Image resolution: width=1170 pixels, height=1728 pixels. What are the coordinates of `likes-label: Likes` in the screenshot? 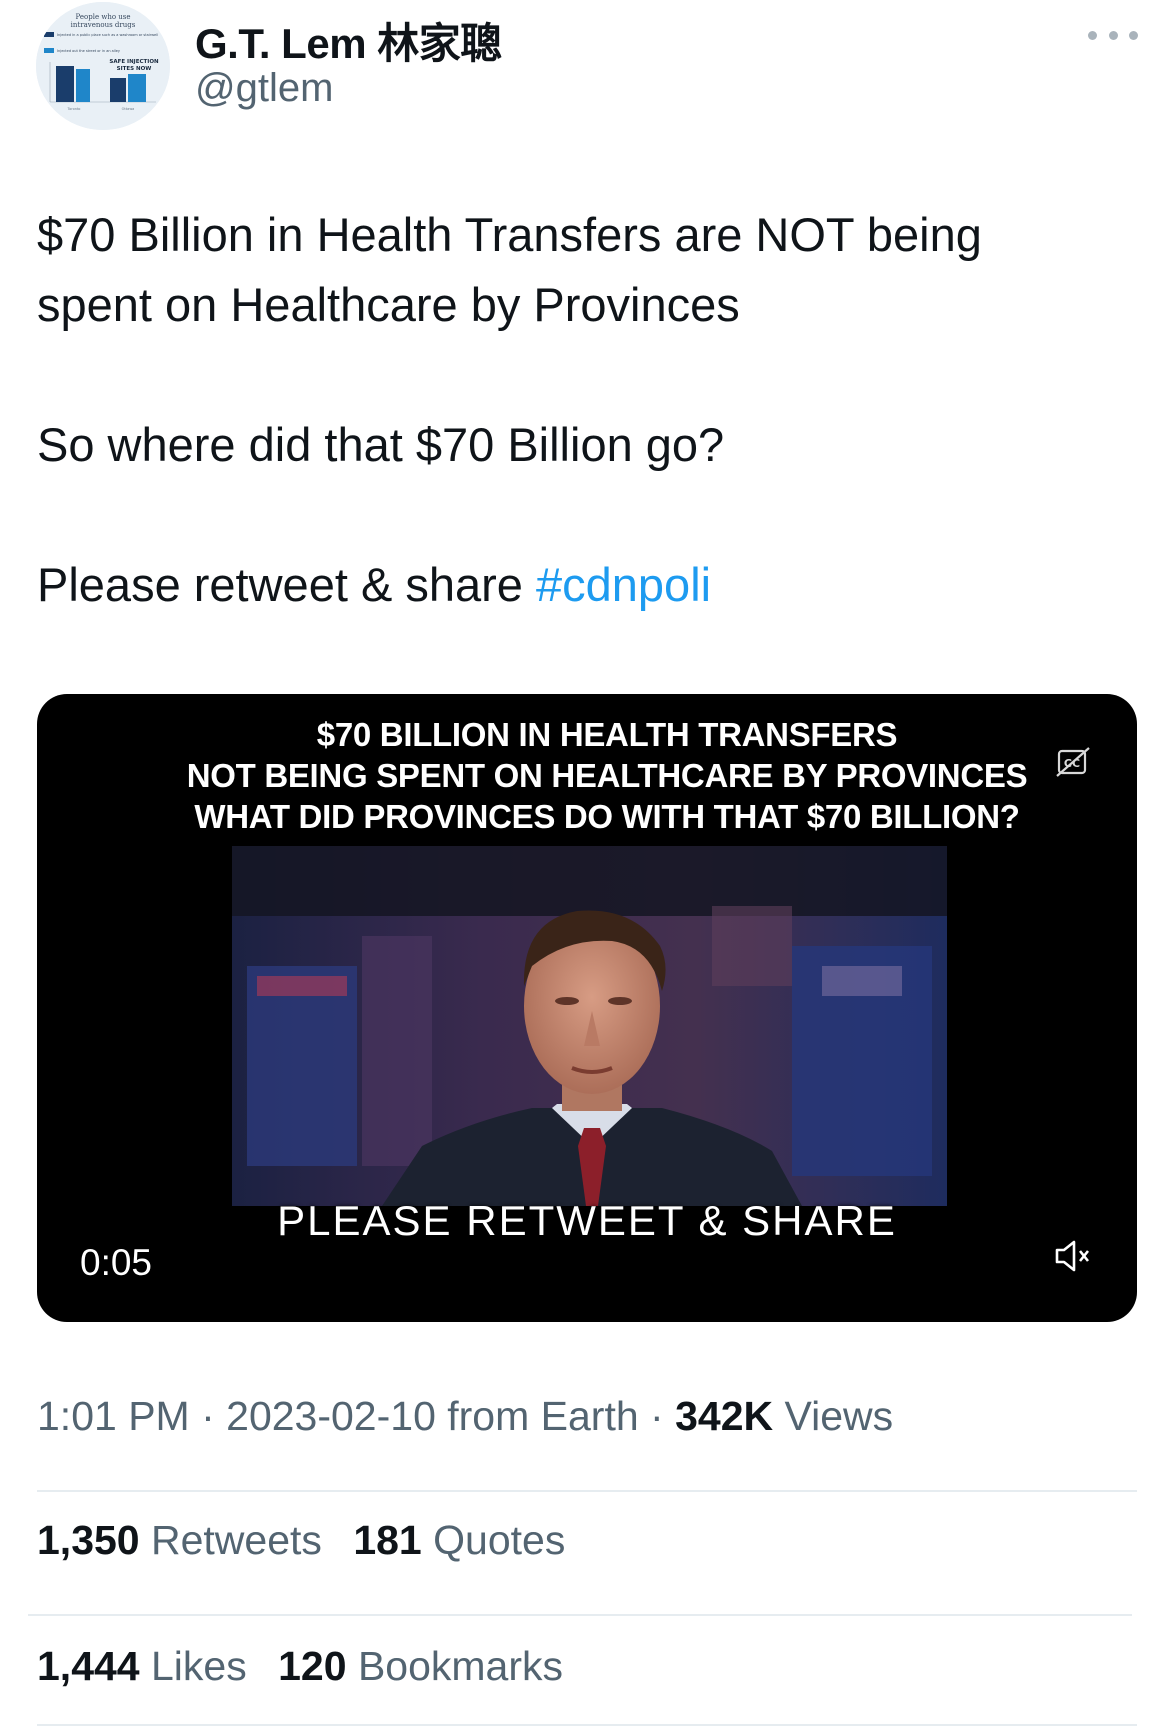 It's located at (193, 1666).